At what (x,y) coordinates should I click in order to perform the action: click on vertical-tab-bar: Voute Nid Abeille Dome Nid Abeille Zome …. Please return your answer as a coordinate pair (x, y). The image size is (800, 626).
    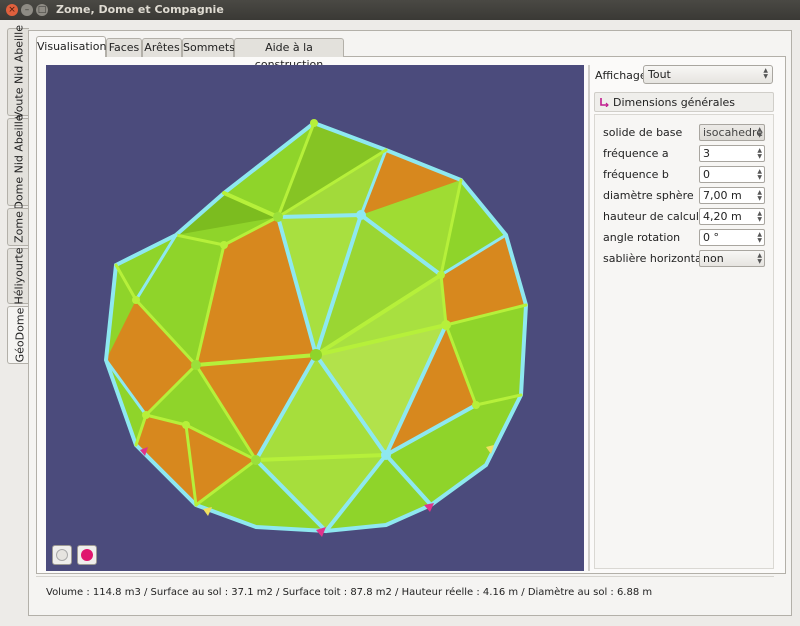
    Looking at the image, I should click on (19, 196).